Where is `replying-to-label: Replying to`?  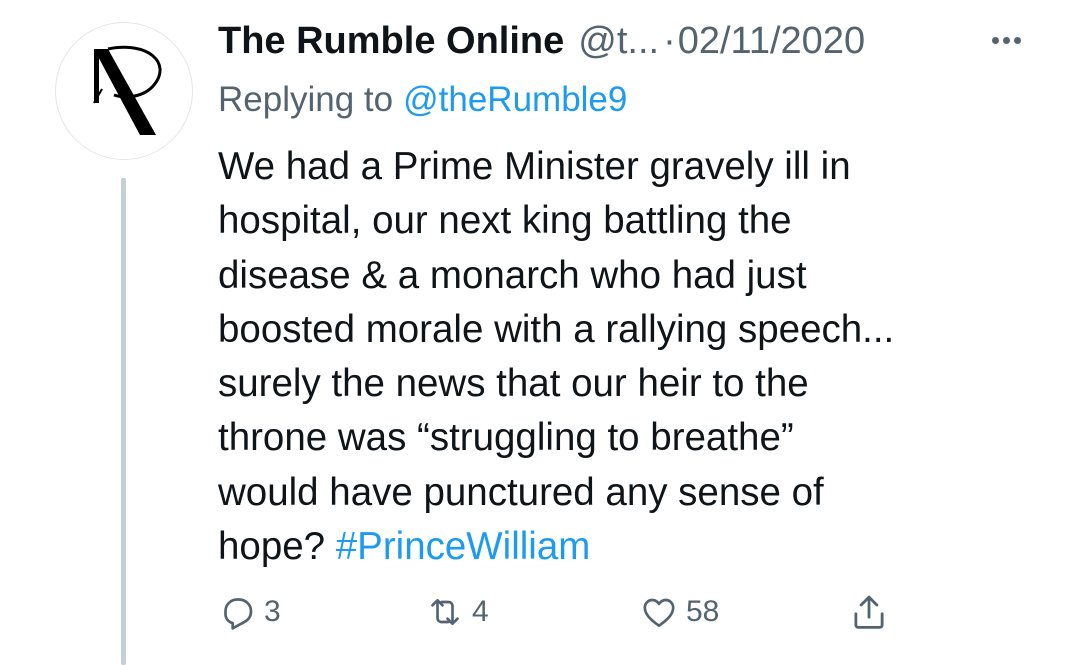
replying-to-label: Replying to is located at coordinates (306, 99).